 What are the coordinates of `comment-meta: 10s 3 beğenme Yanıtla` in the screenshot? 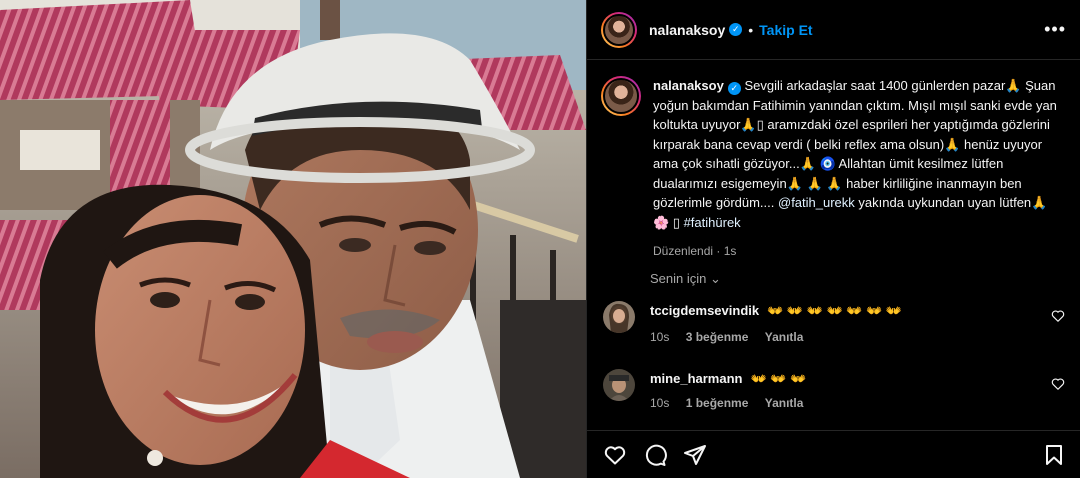 It's located at (733, 337).